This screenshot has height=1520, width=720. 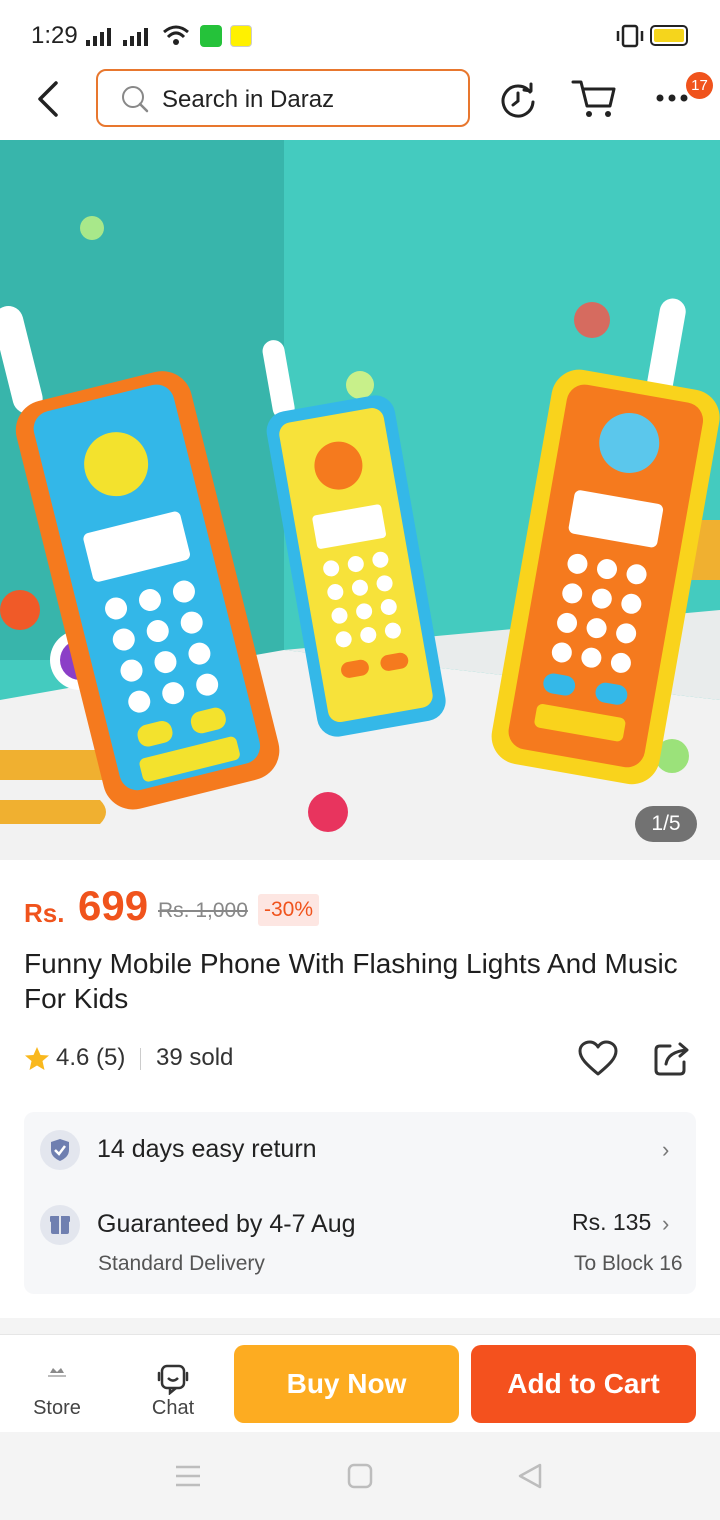 What do you see at coordinates (211, 36) in the screenshot?
I see `whatsapp-icon` at bounding box center [211, 36].